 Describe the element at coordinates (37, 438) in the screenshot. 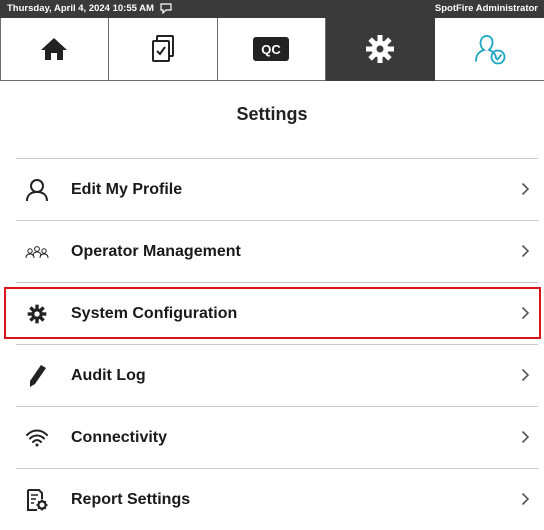

I see `wifi-icon` at that location.